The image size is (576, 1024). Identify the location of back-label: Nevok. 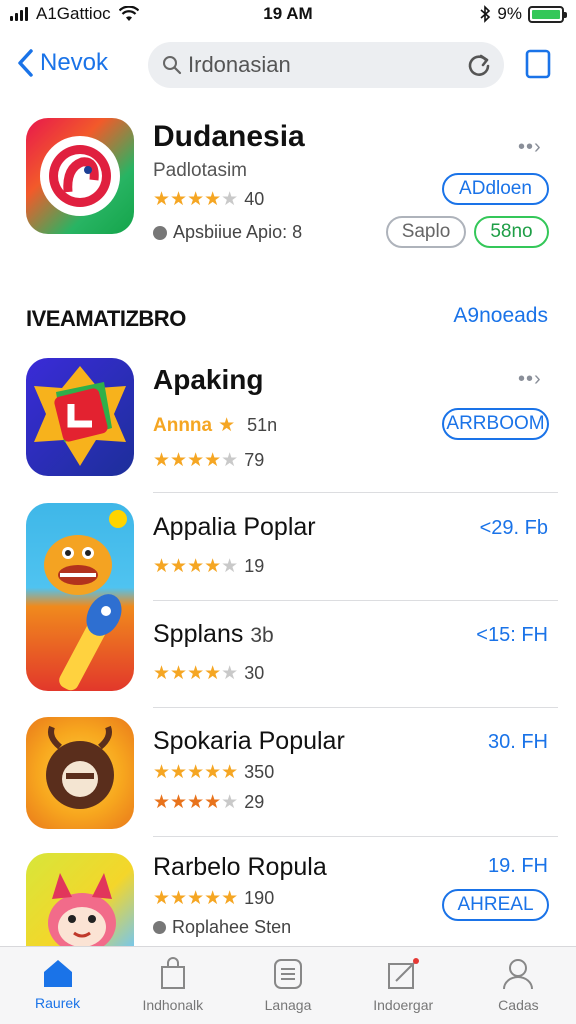
(74, 62).